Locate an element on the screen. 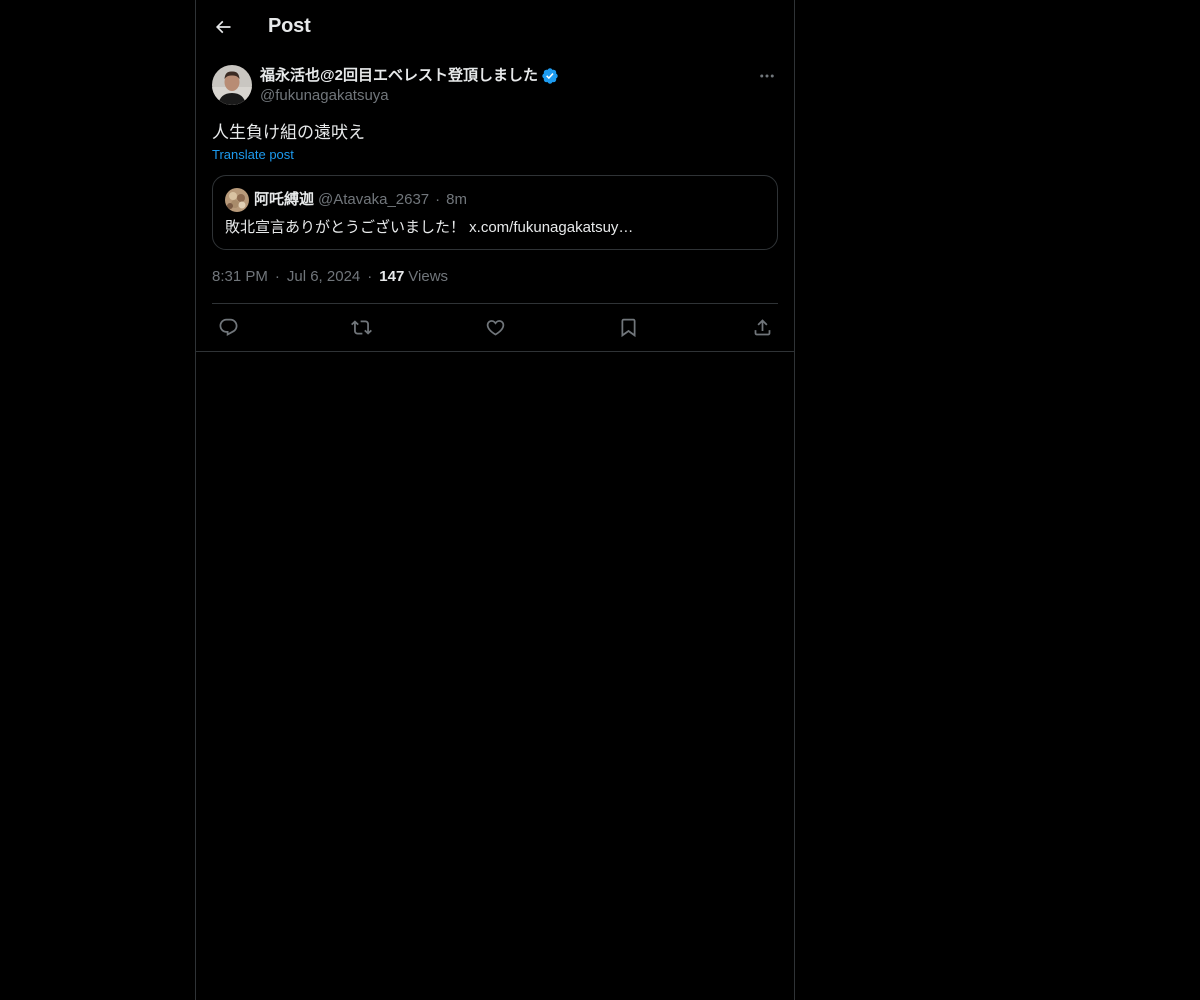 This screenshot has height=1000, width=1200. quoted-time: 8m is located at coordinates (456, 199).